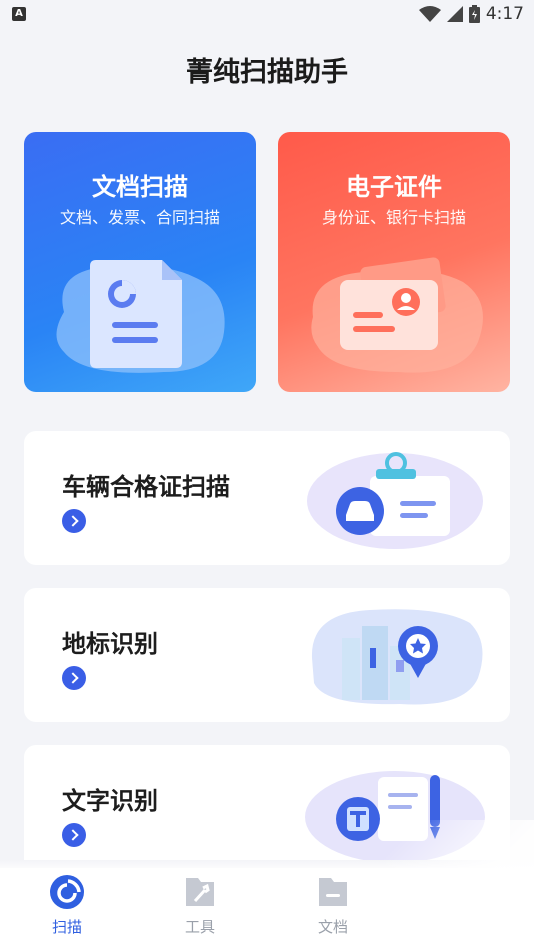  Describe the element at coordinates (110, 644) in the screenshot. I see `landmark-recognition-title: 地标识别` at that location.